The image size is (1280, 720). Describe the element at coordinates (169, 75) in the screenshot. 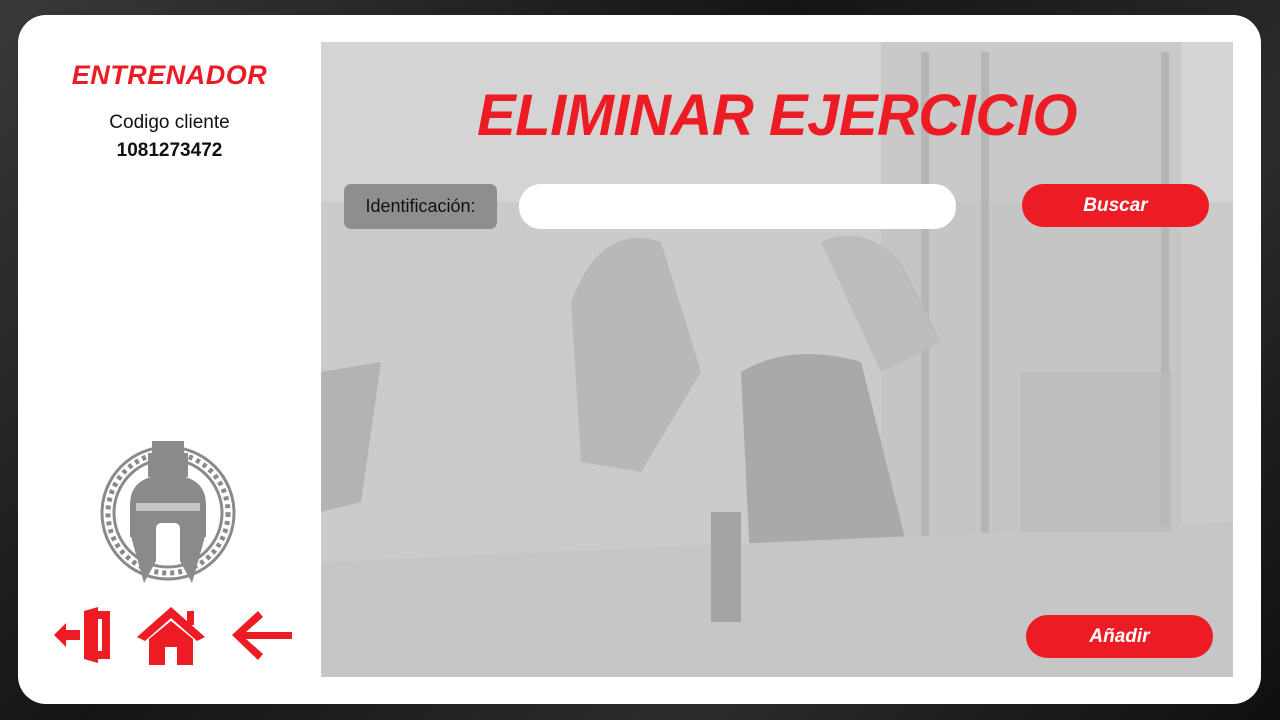

I see `role-title: ENTRENADOR` at that location.